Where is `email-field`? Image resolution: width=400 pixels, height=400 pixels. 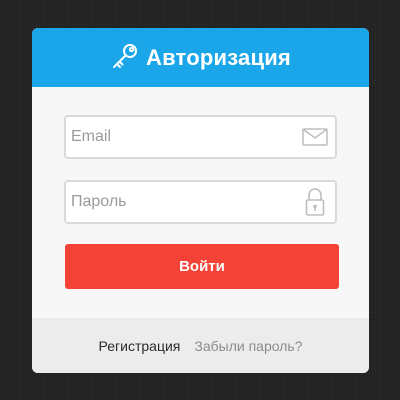 email-field is located at coordinates (200, 137).